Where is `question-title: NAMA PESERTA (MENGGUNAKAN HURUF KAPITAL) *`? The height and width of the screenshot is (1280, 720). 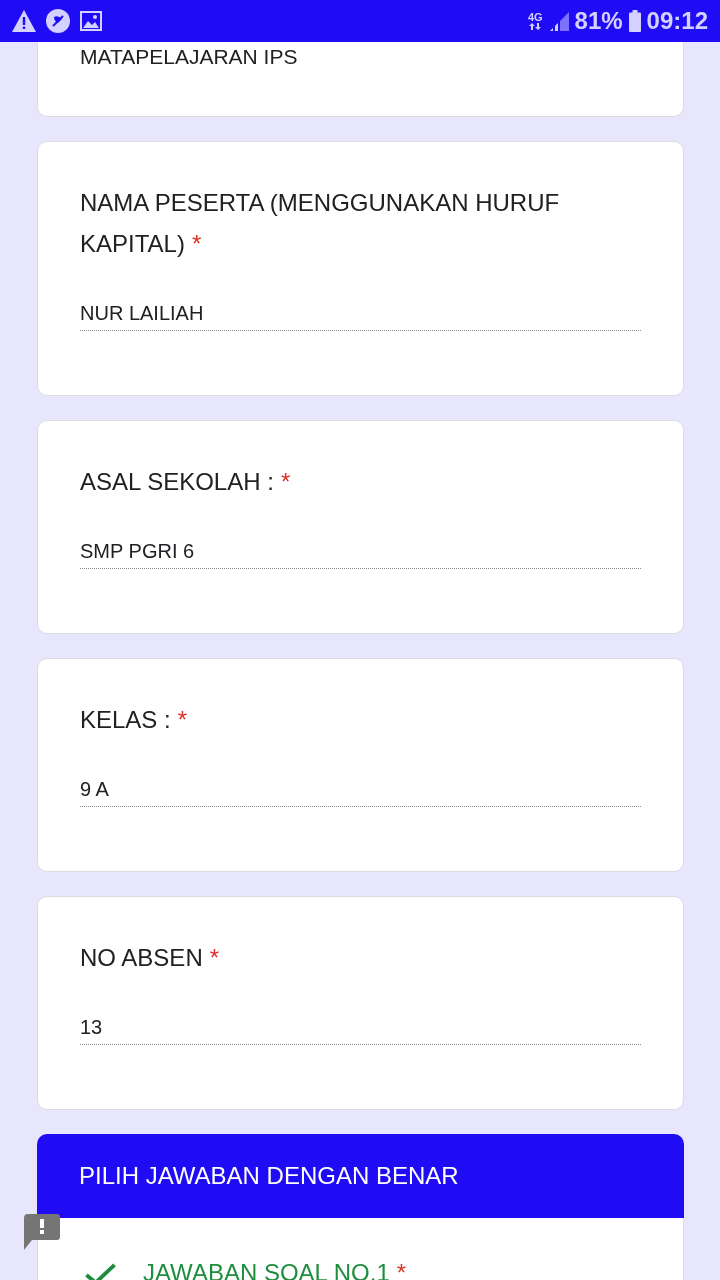 question-title: NAMA PESERTA (MENGGUNAKAN HURUF KAPITAL) * is located at coordinates (320, 223).